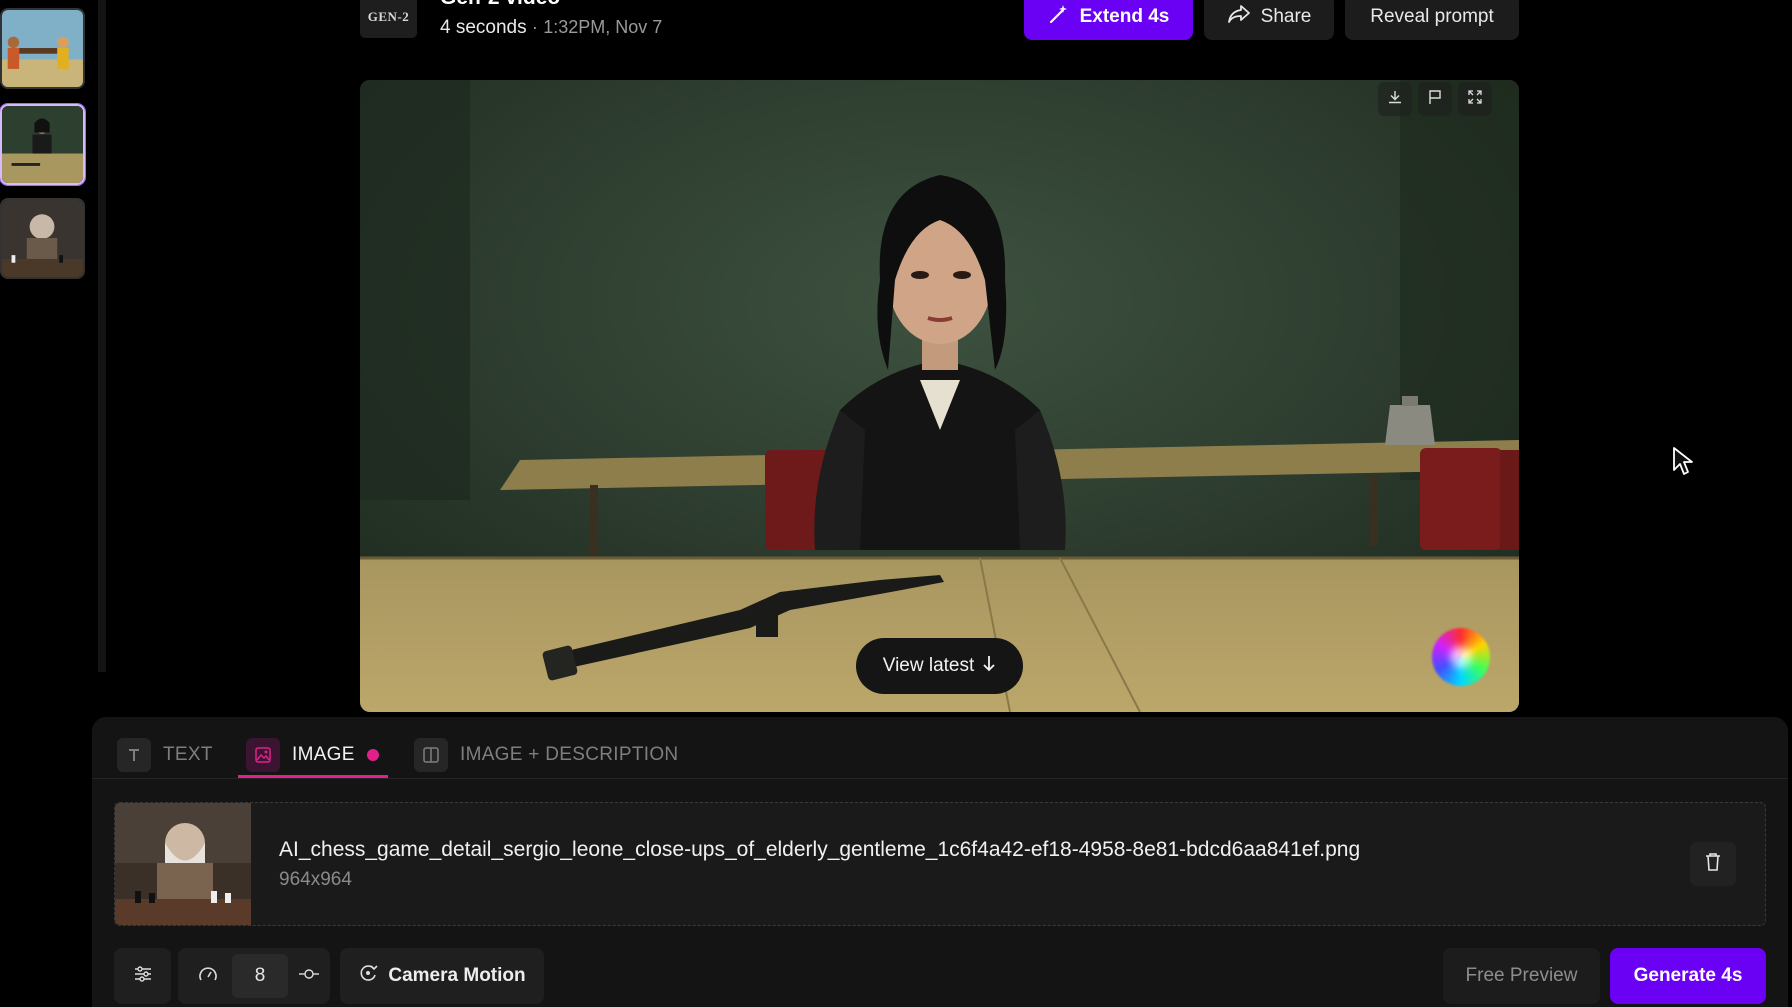 The width and height of the screenshot is (1792, 1007). Describe the element at coordinates (42, 144) in the screenshot. I see `history-thumbnail-active` at that location.